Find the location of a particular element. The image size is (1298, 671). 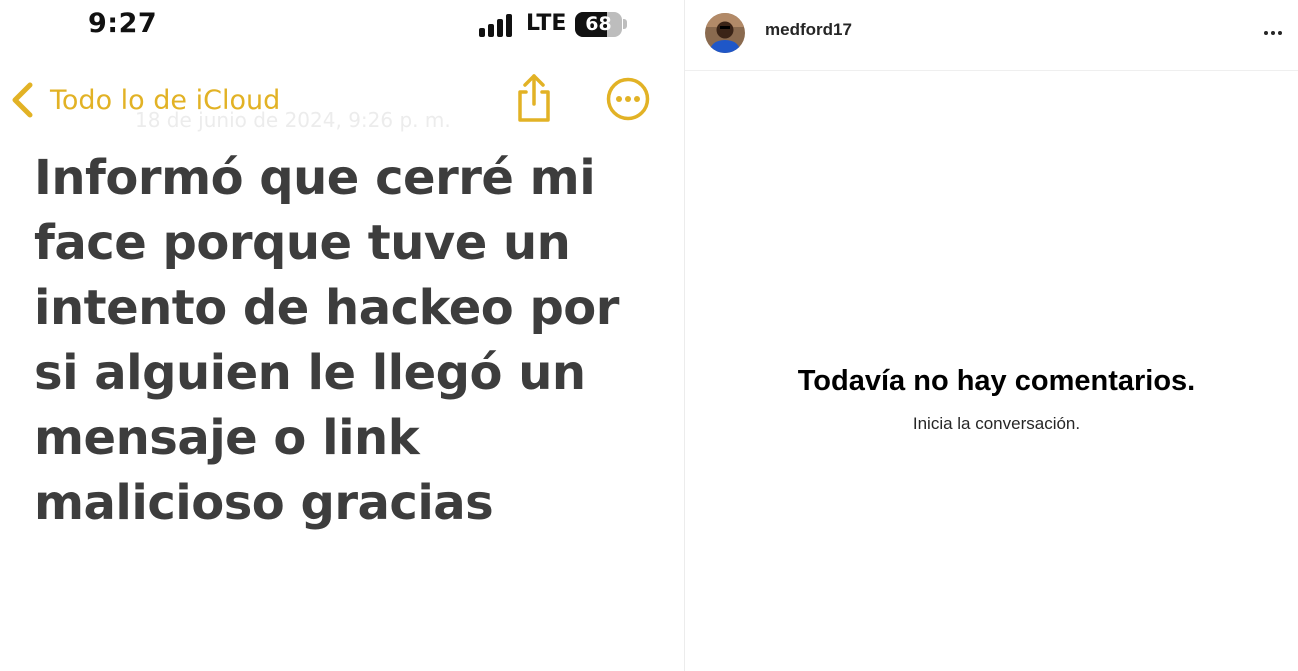

profile-picture is located at coordinates (725, 33).